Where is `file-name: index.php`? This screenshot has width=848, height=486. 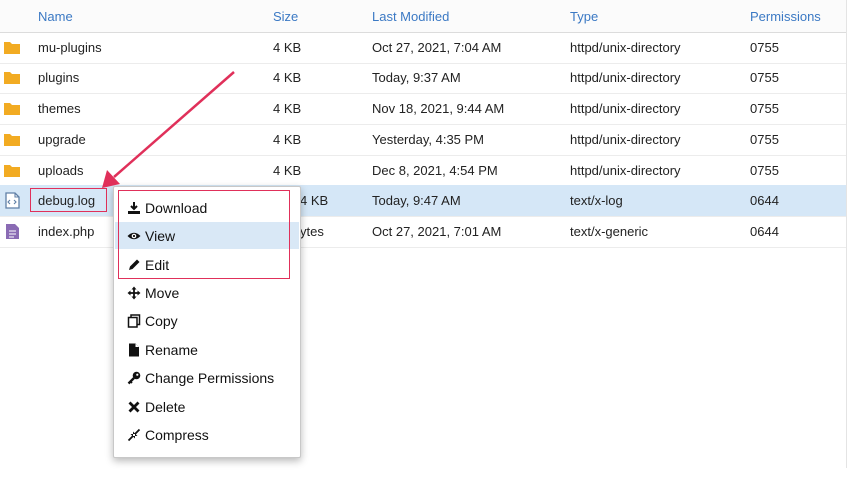 file-name: index.php is located at coordinates (66, 231).